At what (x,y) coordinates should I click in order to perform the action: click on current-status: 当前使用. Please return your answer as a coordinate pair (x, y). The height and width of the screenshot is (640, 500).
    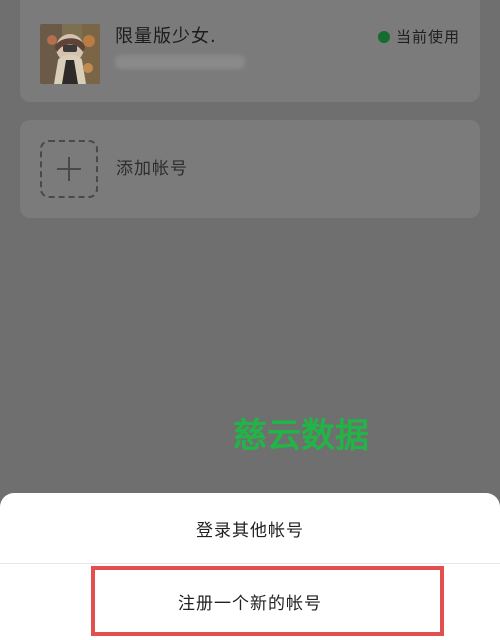
    Looking at the image, I should click on (418, 36).